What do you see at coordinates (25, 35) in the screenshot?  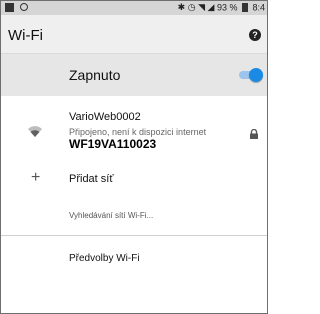 I see `page-title: Wi-Fi` at bounding box center [25, 35].